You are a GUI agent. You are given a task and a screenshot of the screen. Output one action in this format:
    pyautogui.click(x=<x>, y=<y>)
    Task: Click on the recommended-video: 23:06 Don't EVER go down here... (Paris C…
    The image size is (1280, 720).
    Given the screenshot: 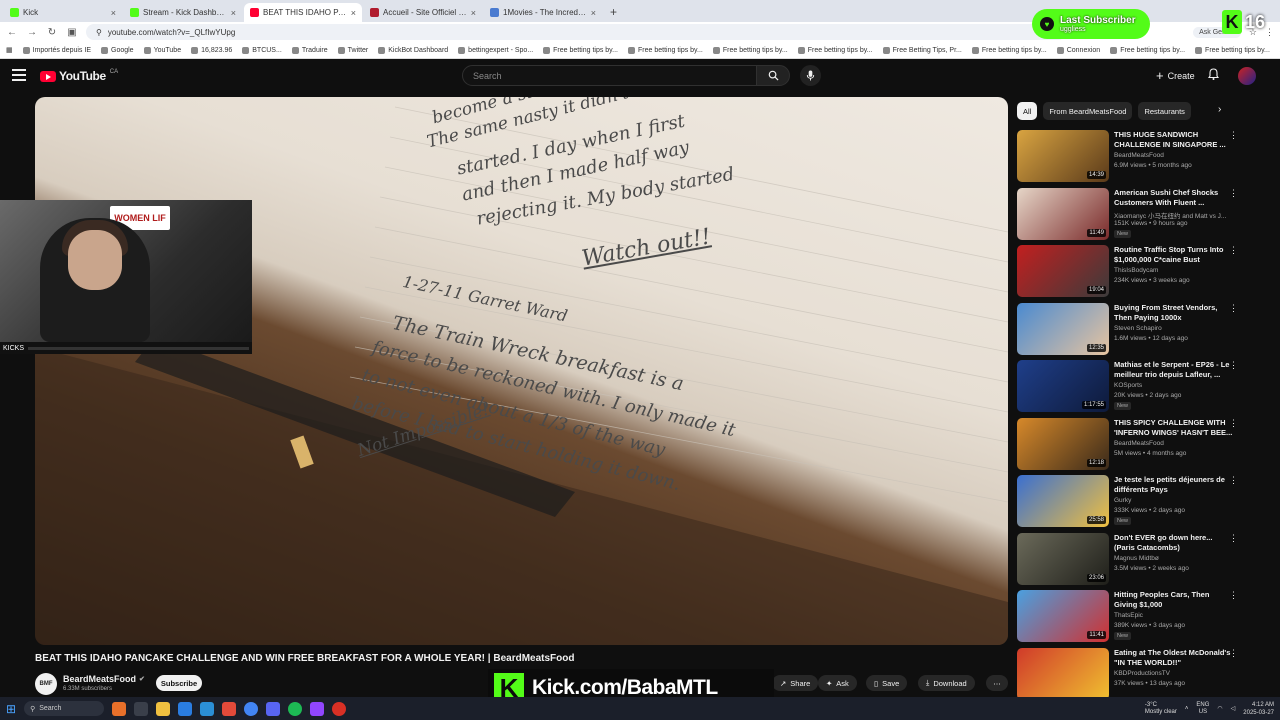 What is the action you would take?
    pyautogui.click(x=1142, y=558)
    